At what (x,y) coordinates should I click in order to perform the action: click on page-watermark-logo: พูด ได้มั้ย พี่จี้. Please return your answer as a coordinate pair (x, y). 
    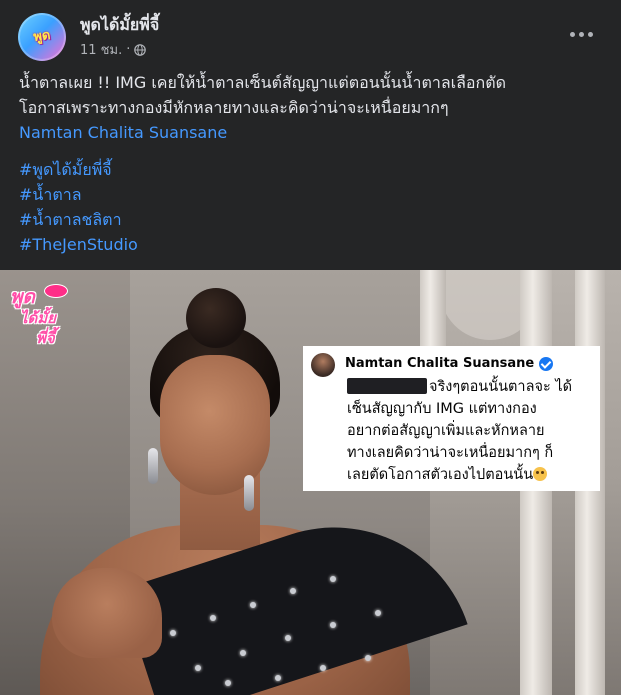
    Looking at the image, I should click on (39, 314).